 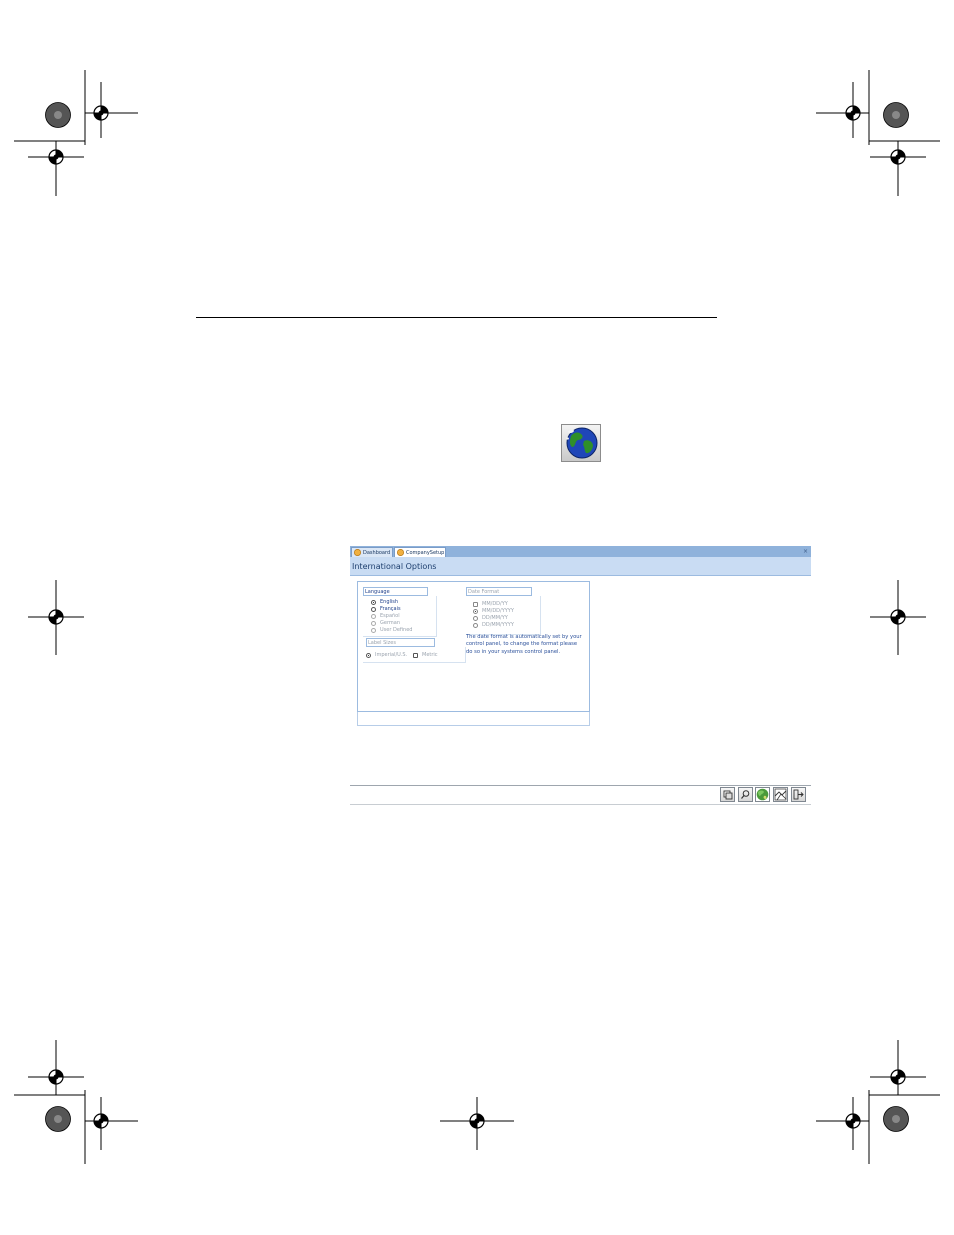 I want to click on globe-button, so click(x=762, y=794).